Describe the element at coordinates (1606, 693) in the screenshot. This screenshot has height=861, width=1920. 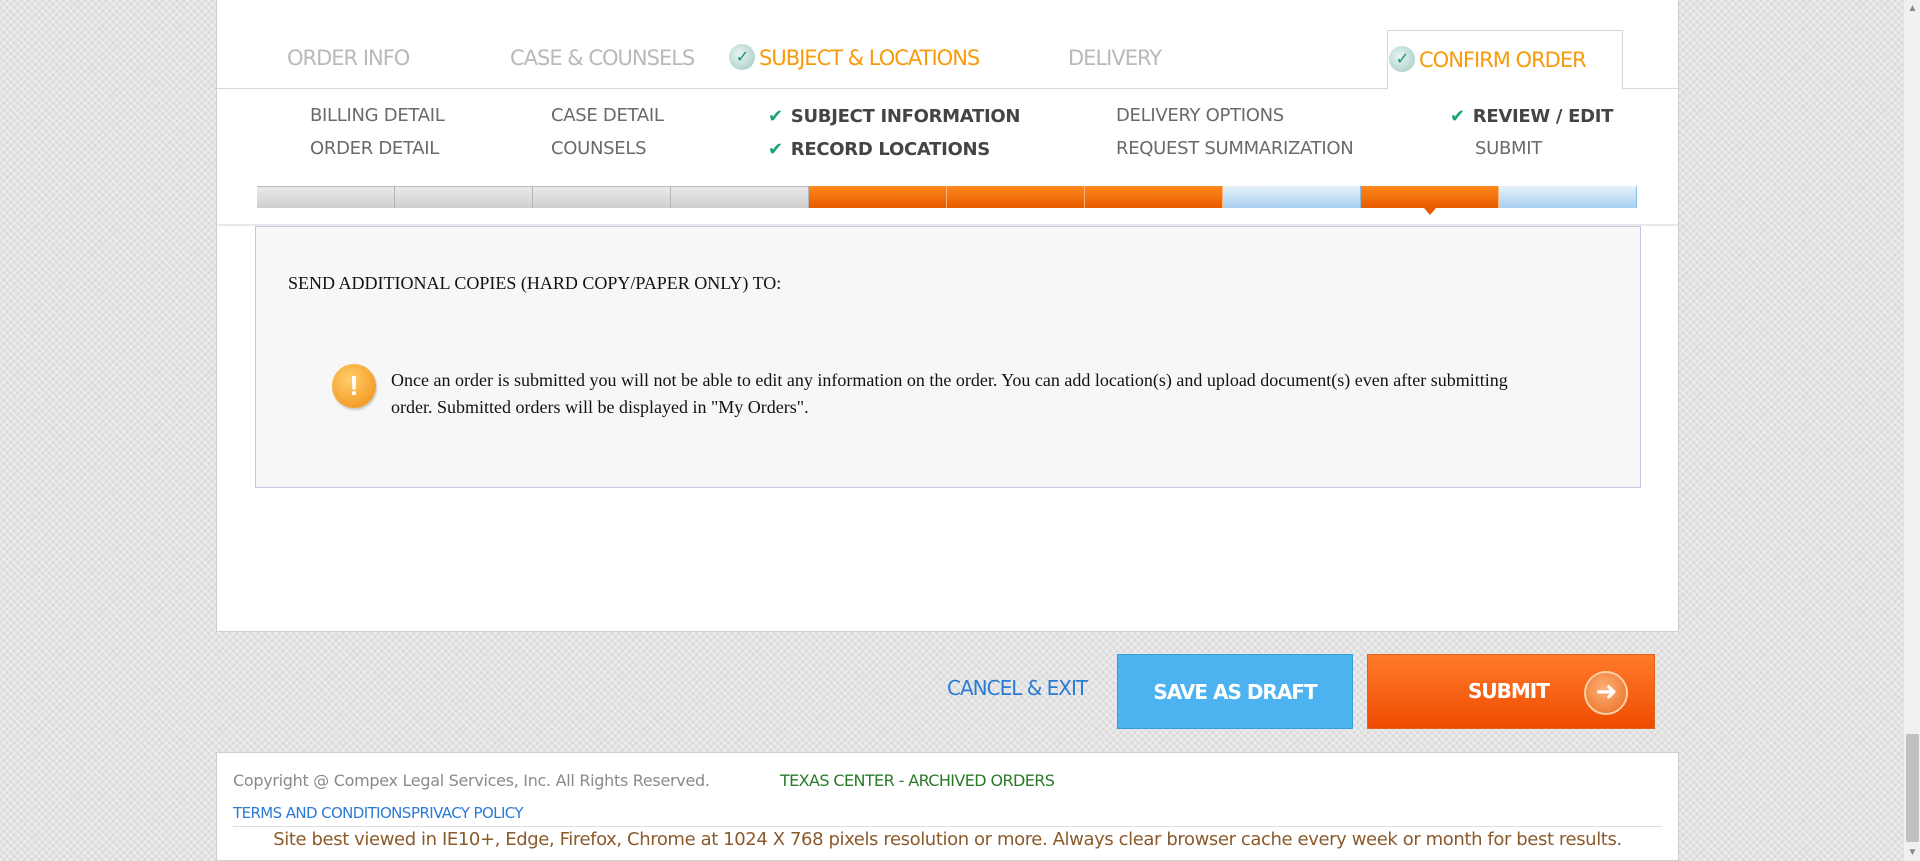
I see `arrow-right-icon: ➜` at that location.